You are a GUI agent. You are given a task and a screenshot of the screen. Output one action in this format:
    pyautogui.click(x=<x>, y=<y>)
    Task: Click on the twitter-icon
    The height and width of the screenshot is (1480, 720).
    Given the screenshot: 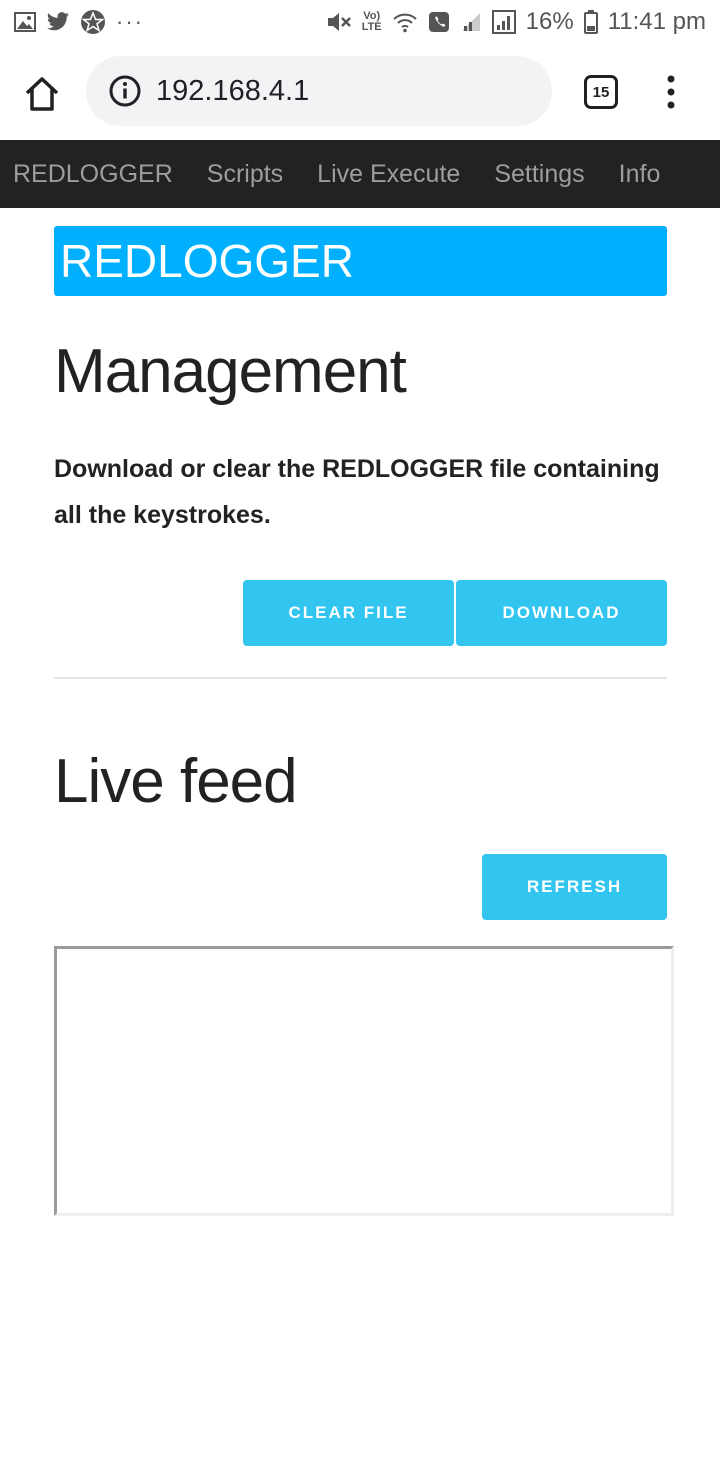 What is the action you would take?
    pyautogui.click(x=58, y=22)
    